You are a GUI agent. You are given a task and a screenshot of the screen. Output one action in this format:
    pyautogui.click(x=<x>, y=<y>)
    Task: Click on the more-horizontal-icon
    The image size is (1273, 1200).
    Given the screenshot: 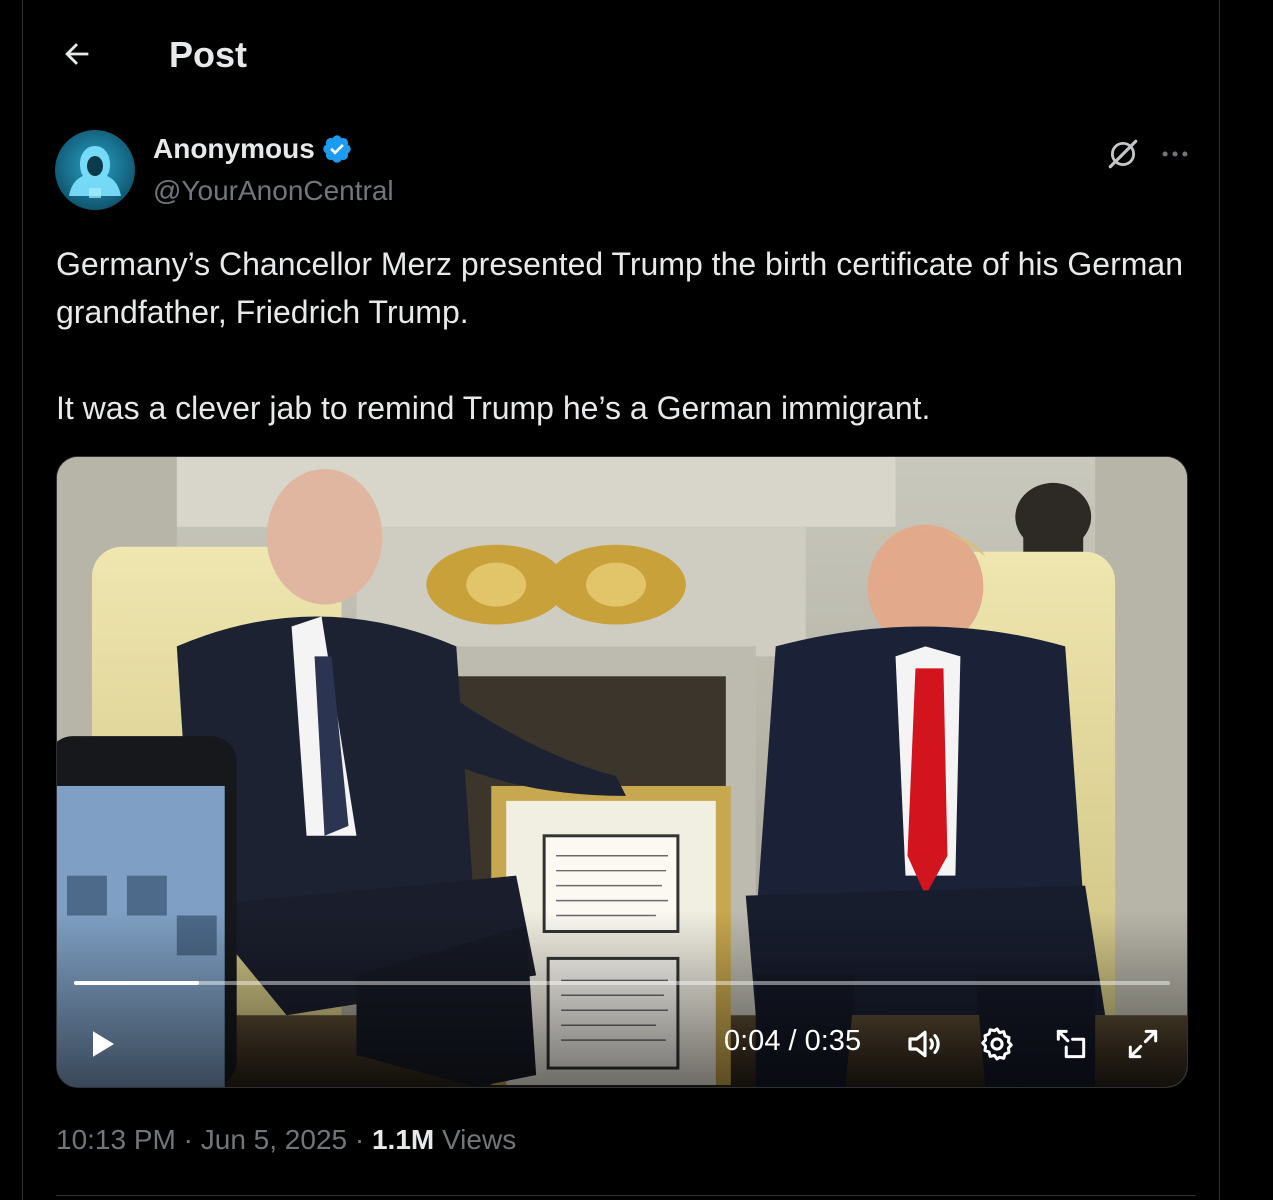 What is the action you would take?
    pyautogui.click(x=1175, y=154)
    